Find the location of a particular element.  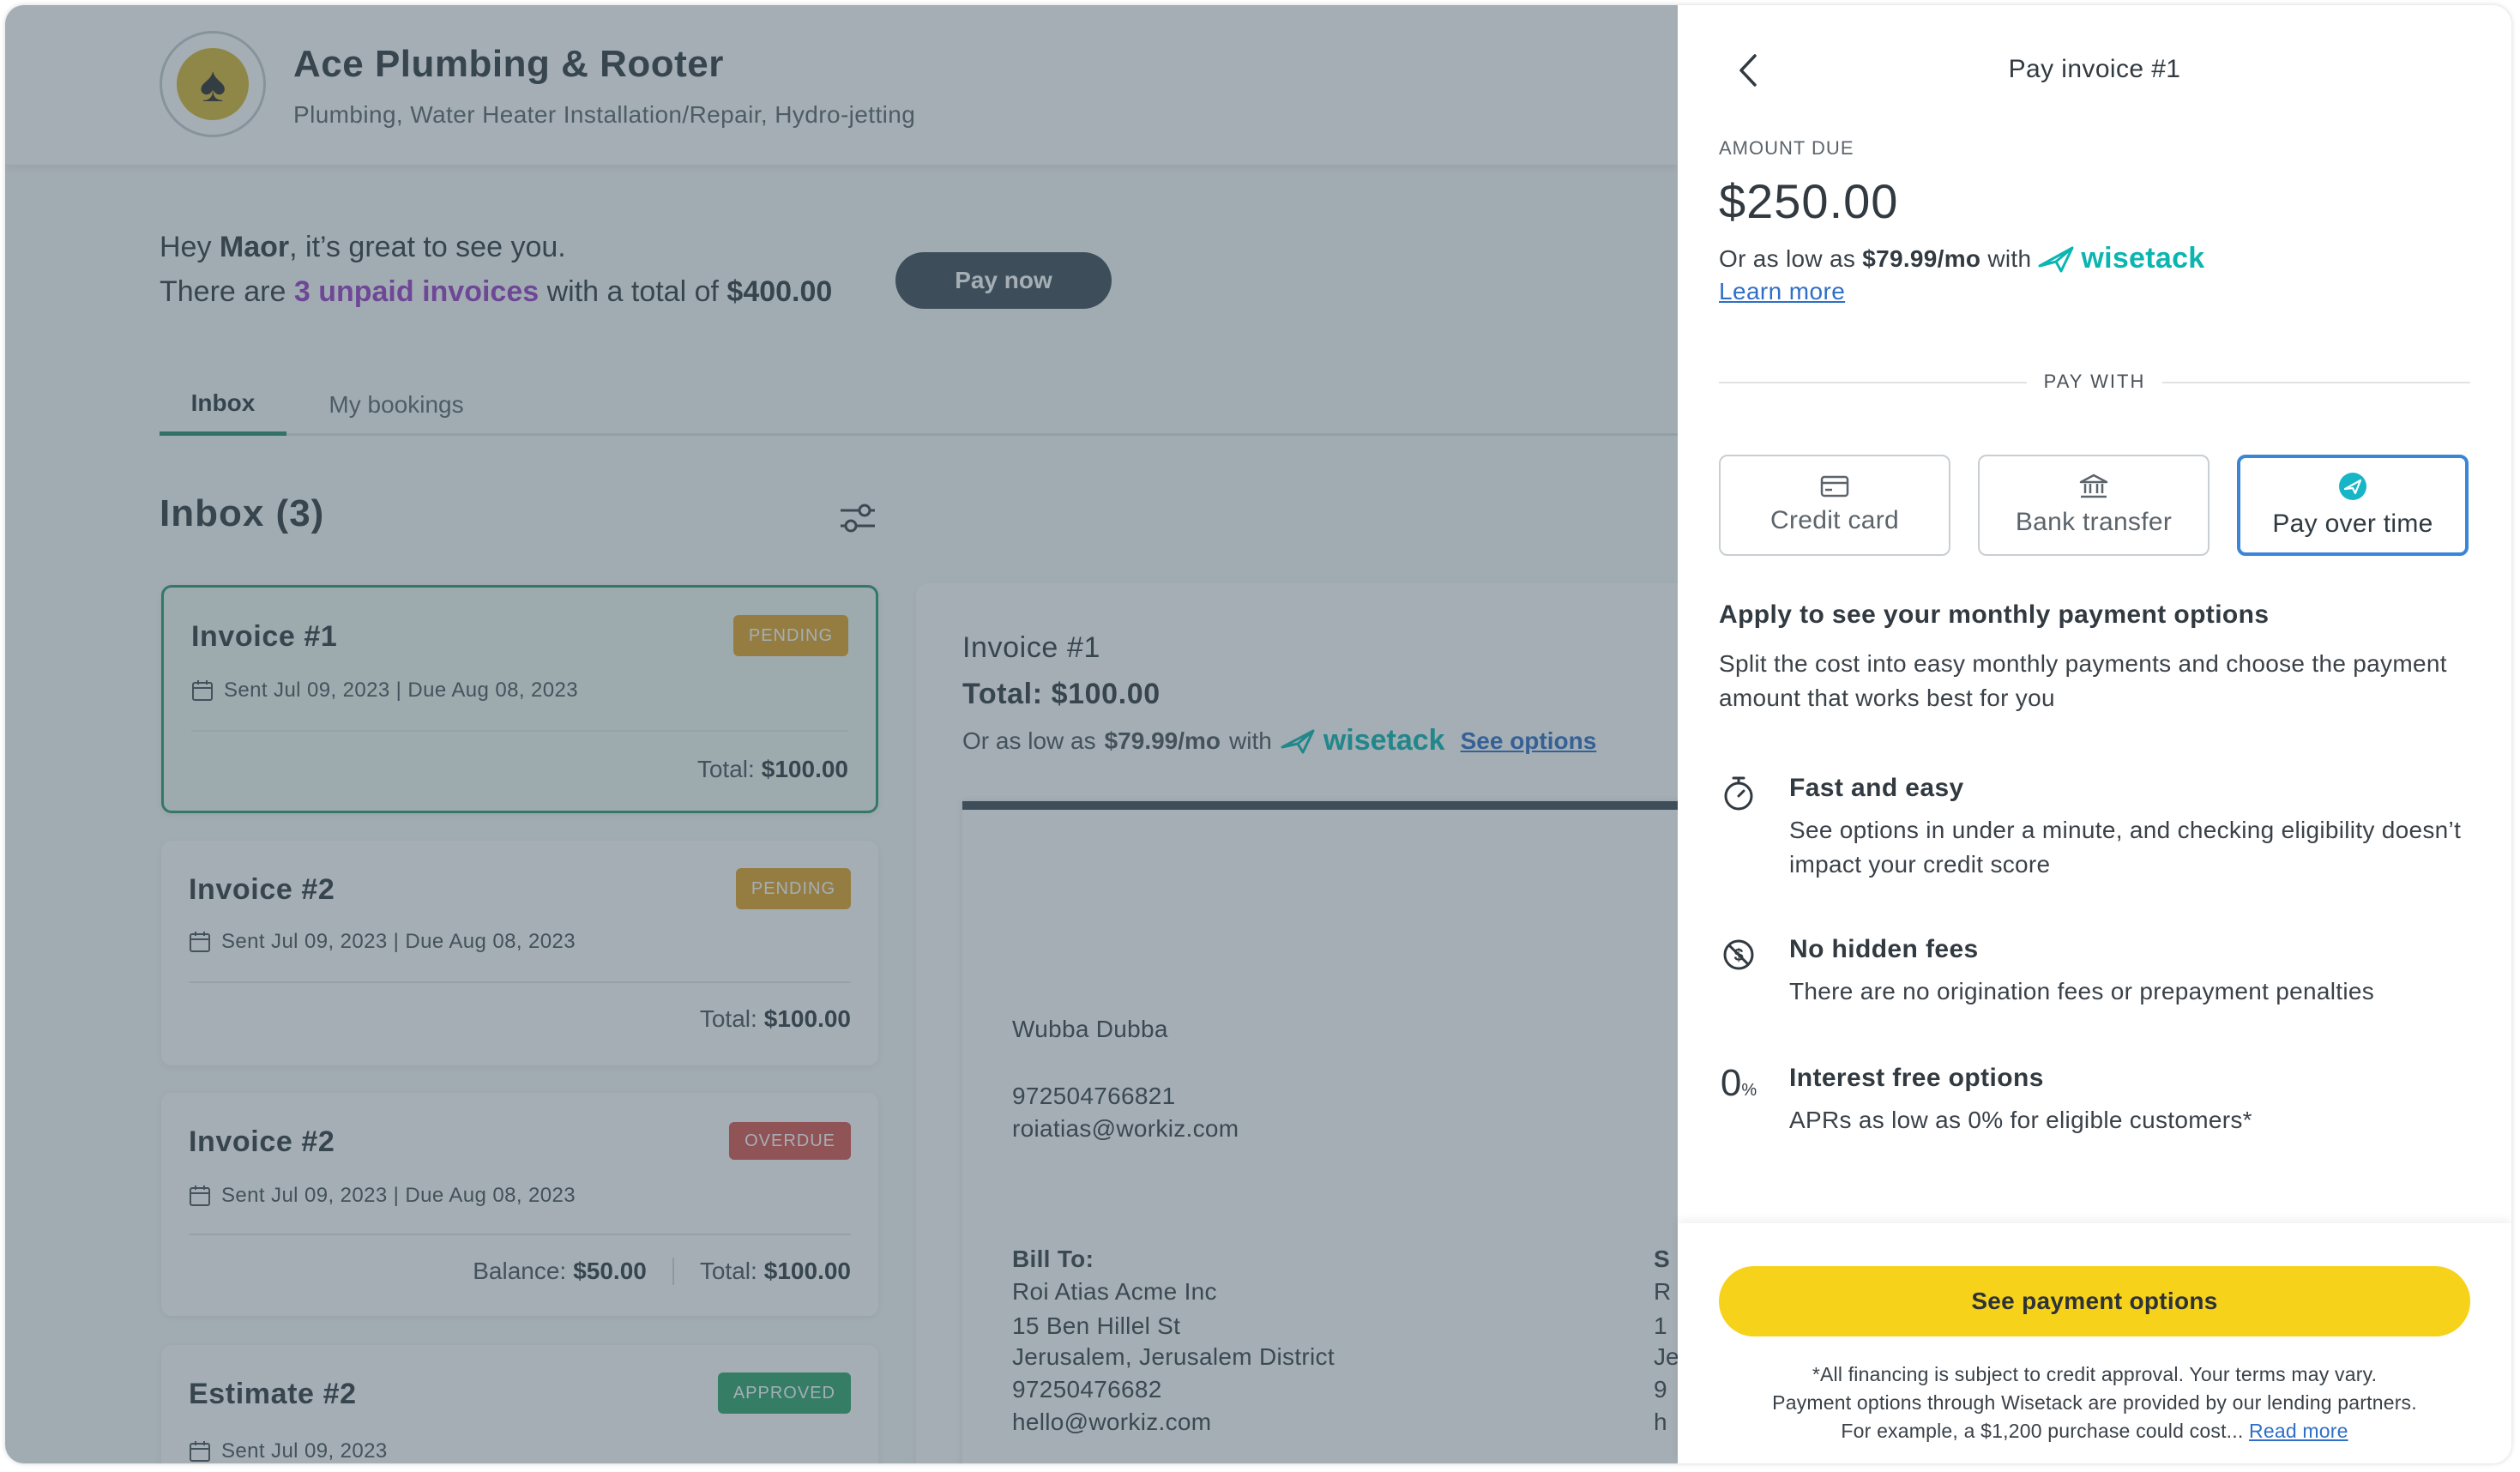

financing-line: Or as low as $79.99/mo with wisetack is located at coordinates (1962, 258).